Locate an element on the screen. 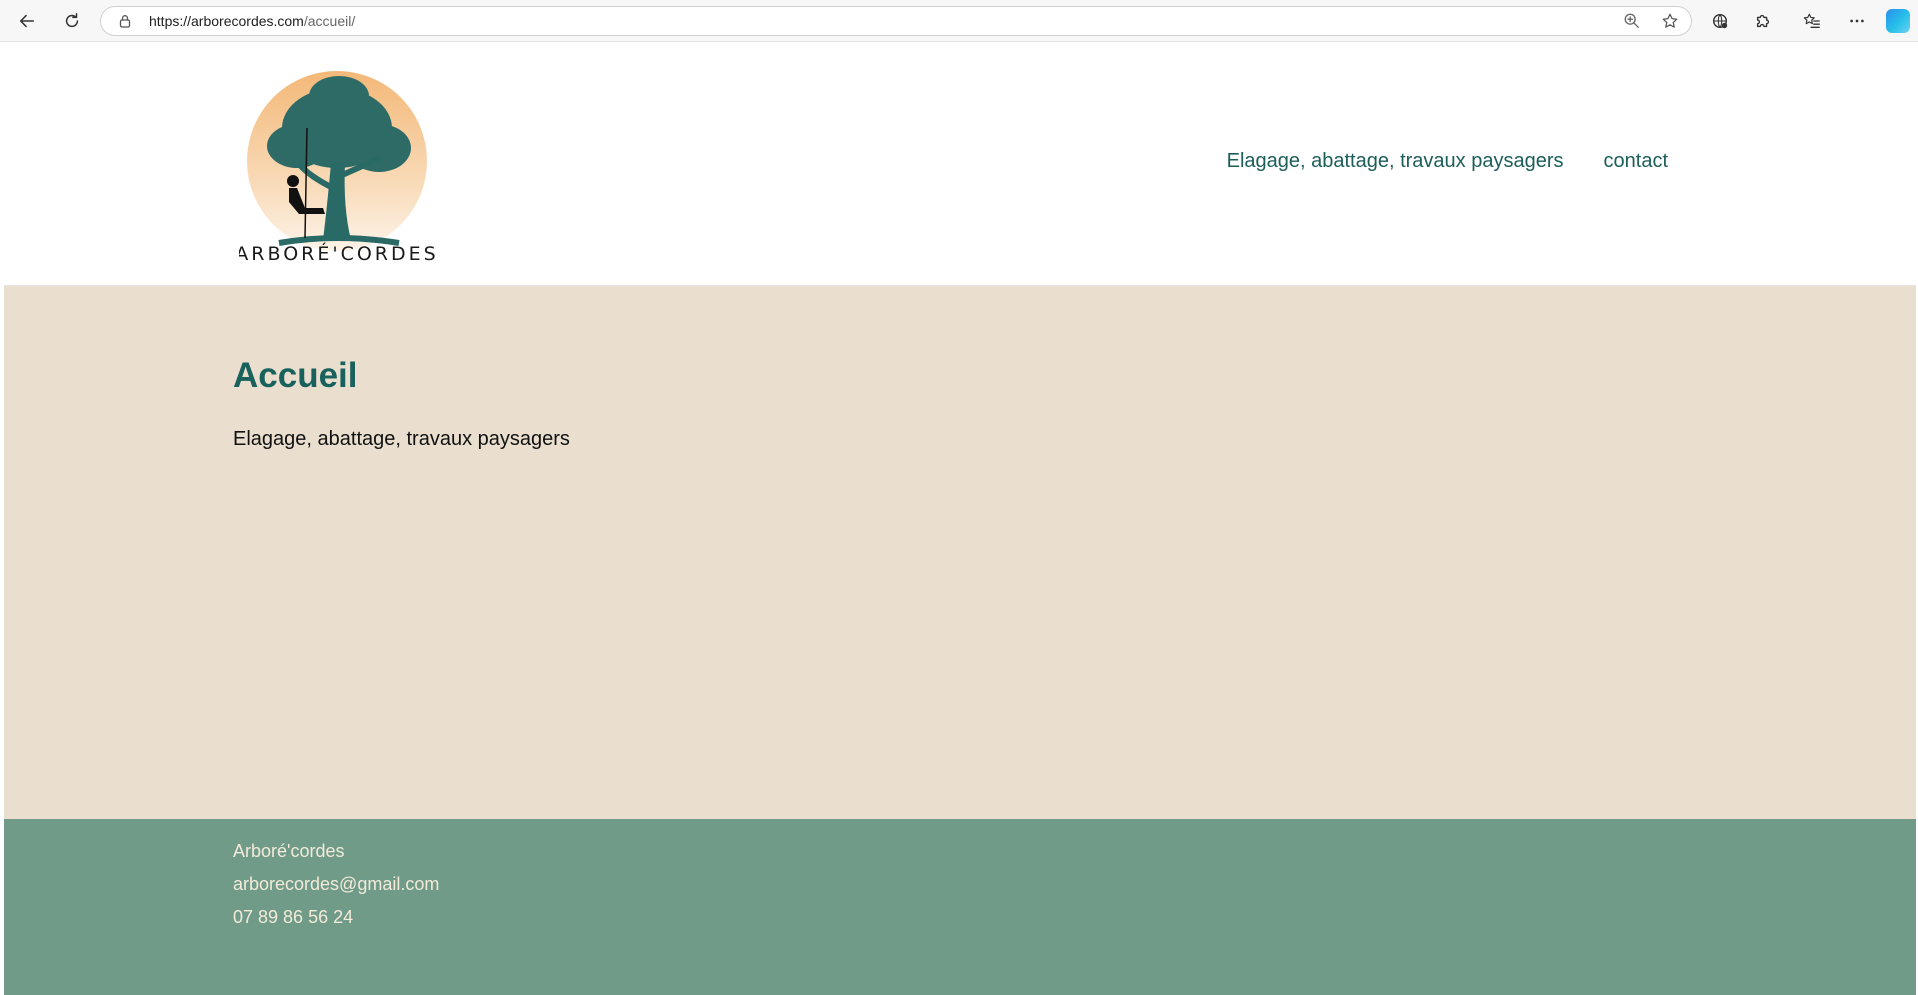 This screenshot has height=995, width=1918. url-path: /accueil/ is located at coordinates (329, 21).